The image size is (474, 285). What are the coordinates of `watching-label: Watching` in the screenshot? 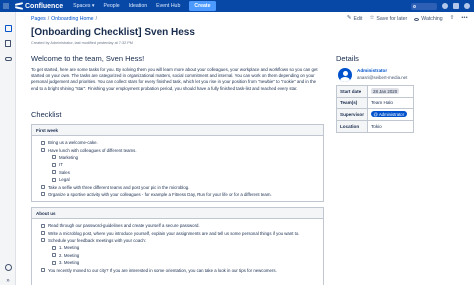 It's located at (432, 19).